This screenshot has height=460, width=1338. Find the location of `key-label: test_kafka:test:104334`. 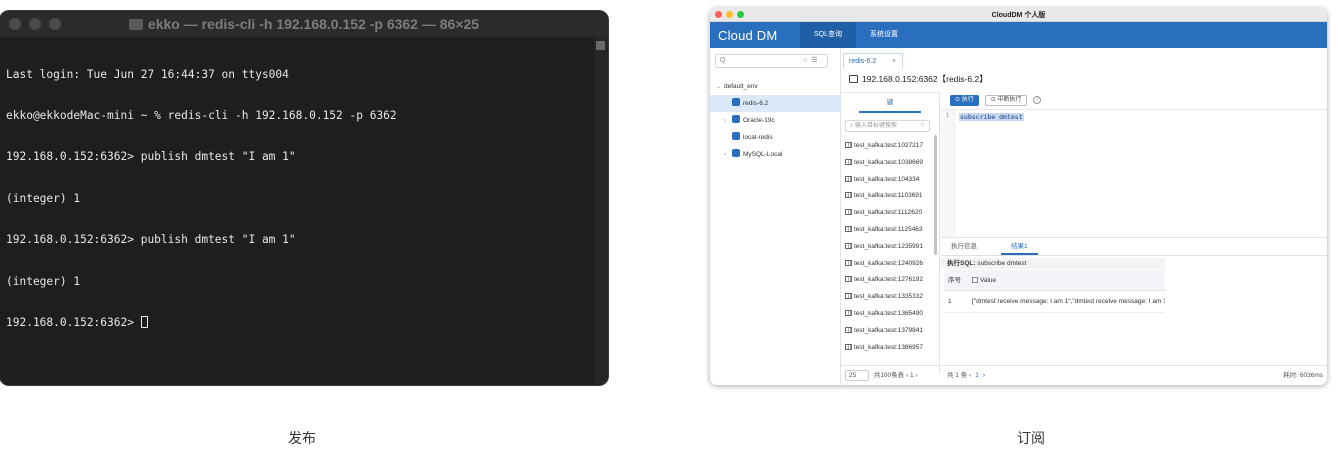

key-label: test_kafka:test:104334 is located at coordinates (887, 179).